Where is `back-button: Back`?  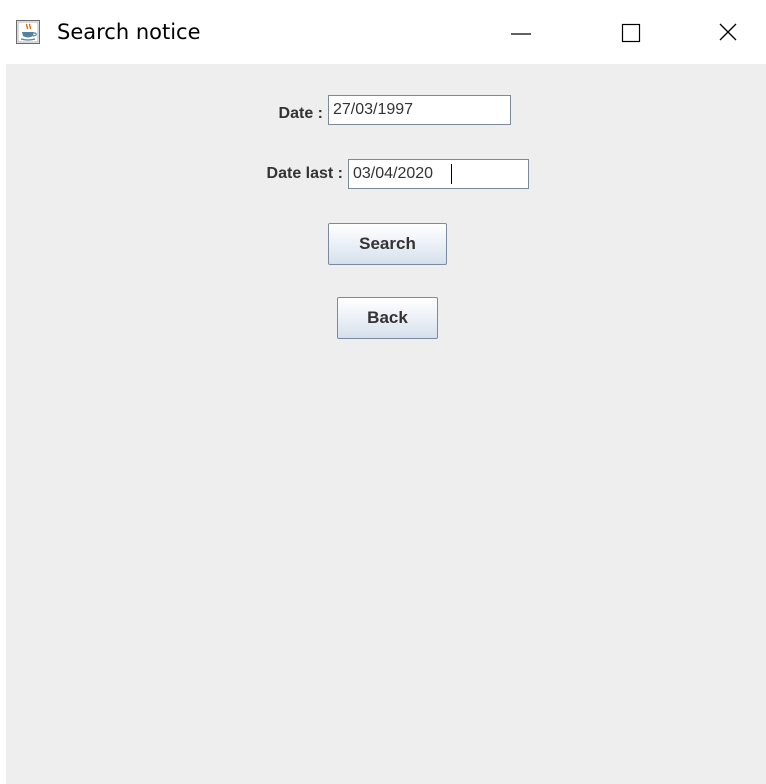
back-button: Back is located at coordinates (387, 318).